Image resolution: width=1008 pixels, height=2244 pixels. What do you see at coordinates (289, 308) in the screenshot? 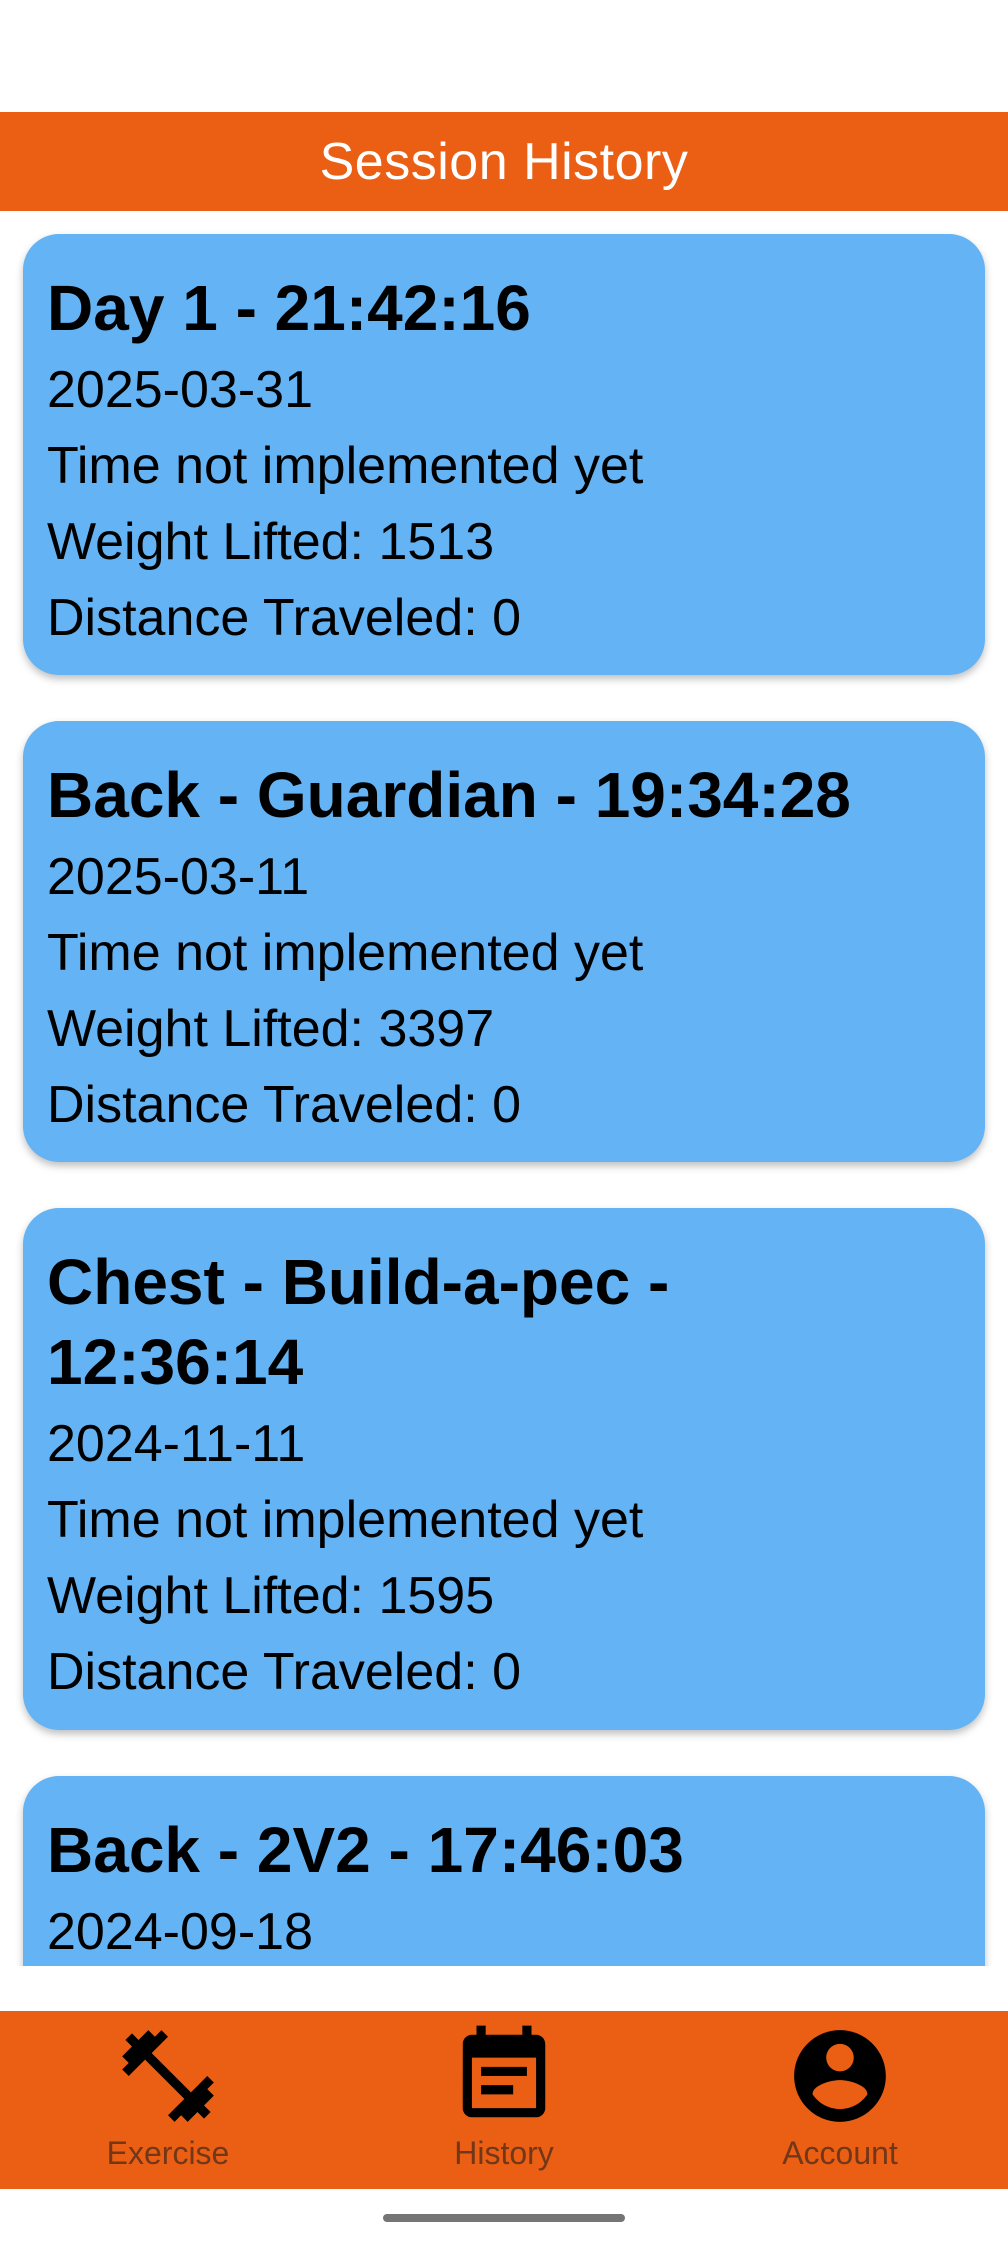
I see `session-title: Day 1 - 21:42:16` at bounding box center [289, 308].